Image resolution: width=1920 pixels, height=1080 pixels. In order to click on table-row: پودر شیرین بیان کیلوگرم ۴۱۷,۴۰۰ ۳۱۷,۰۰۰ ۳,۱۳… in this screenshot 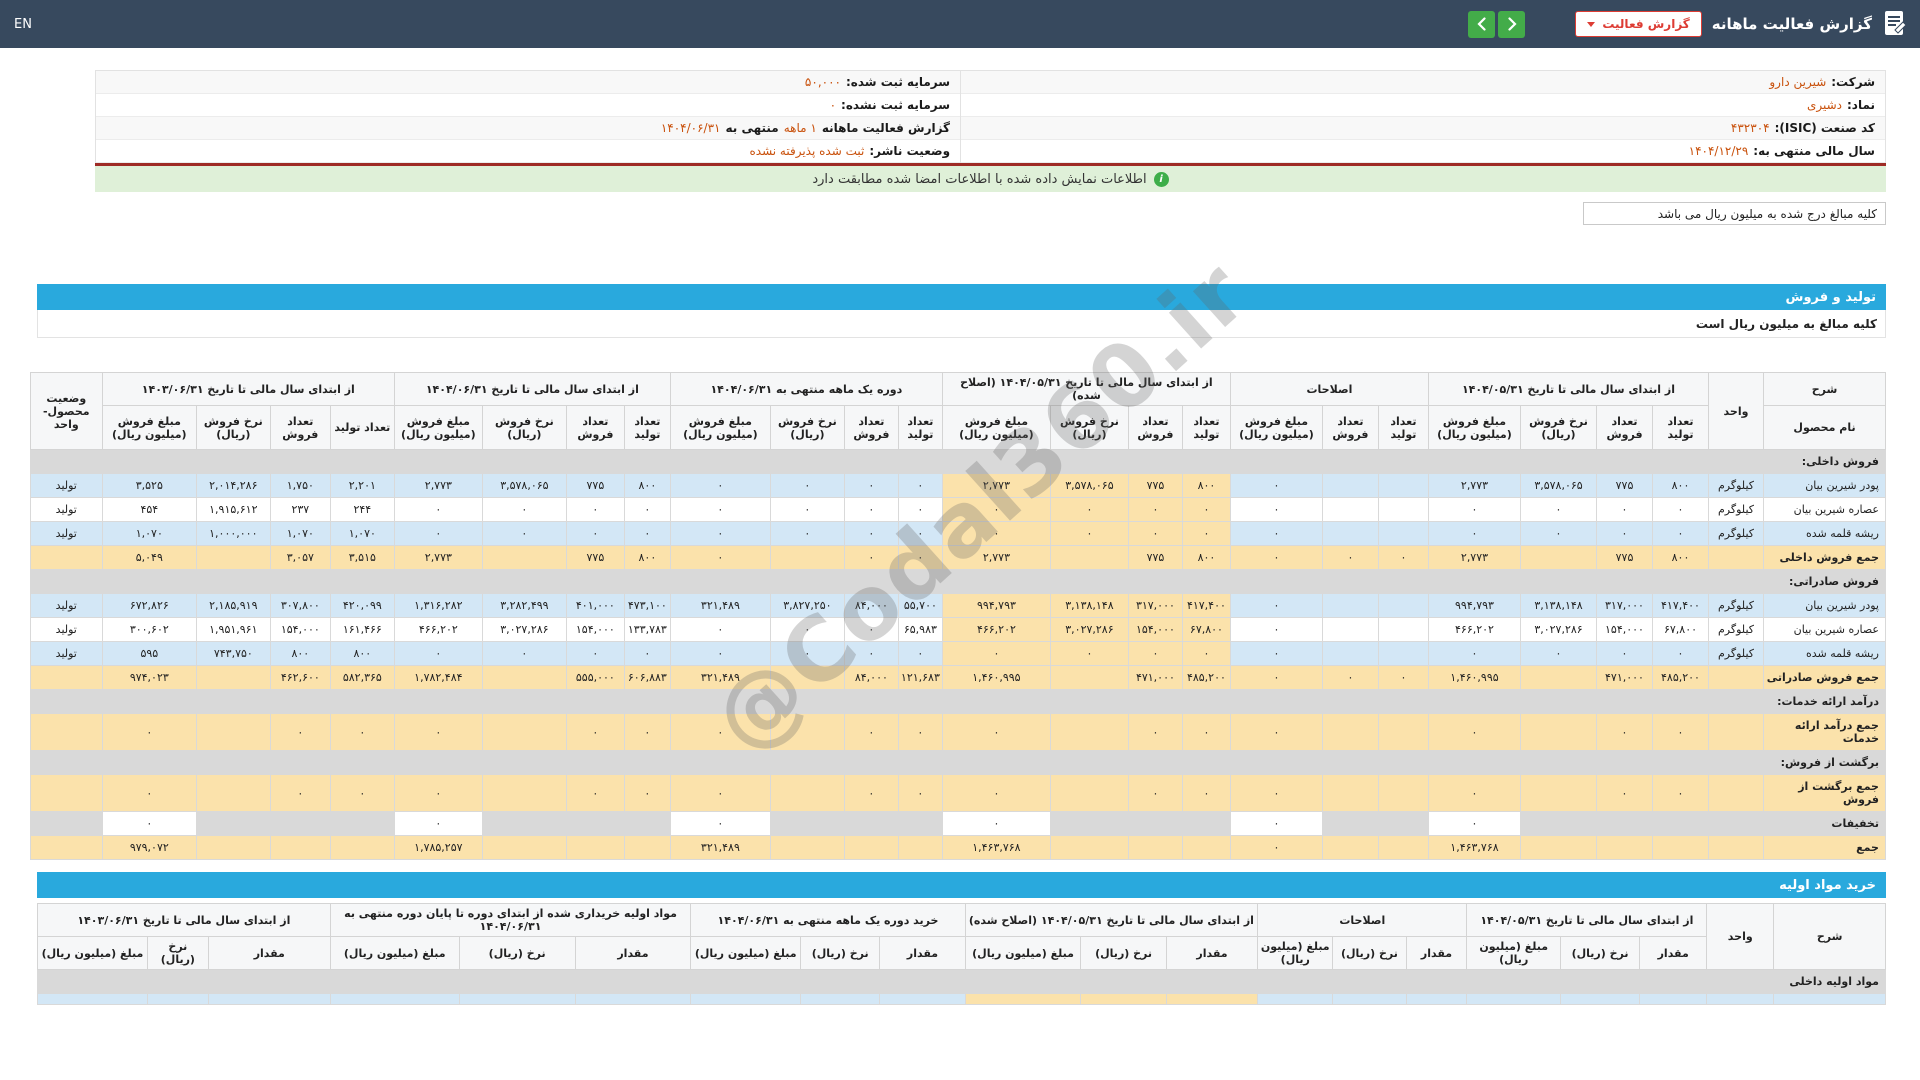, I will do `click(957, 605)`.